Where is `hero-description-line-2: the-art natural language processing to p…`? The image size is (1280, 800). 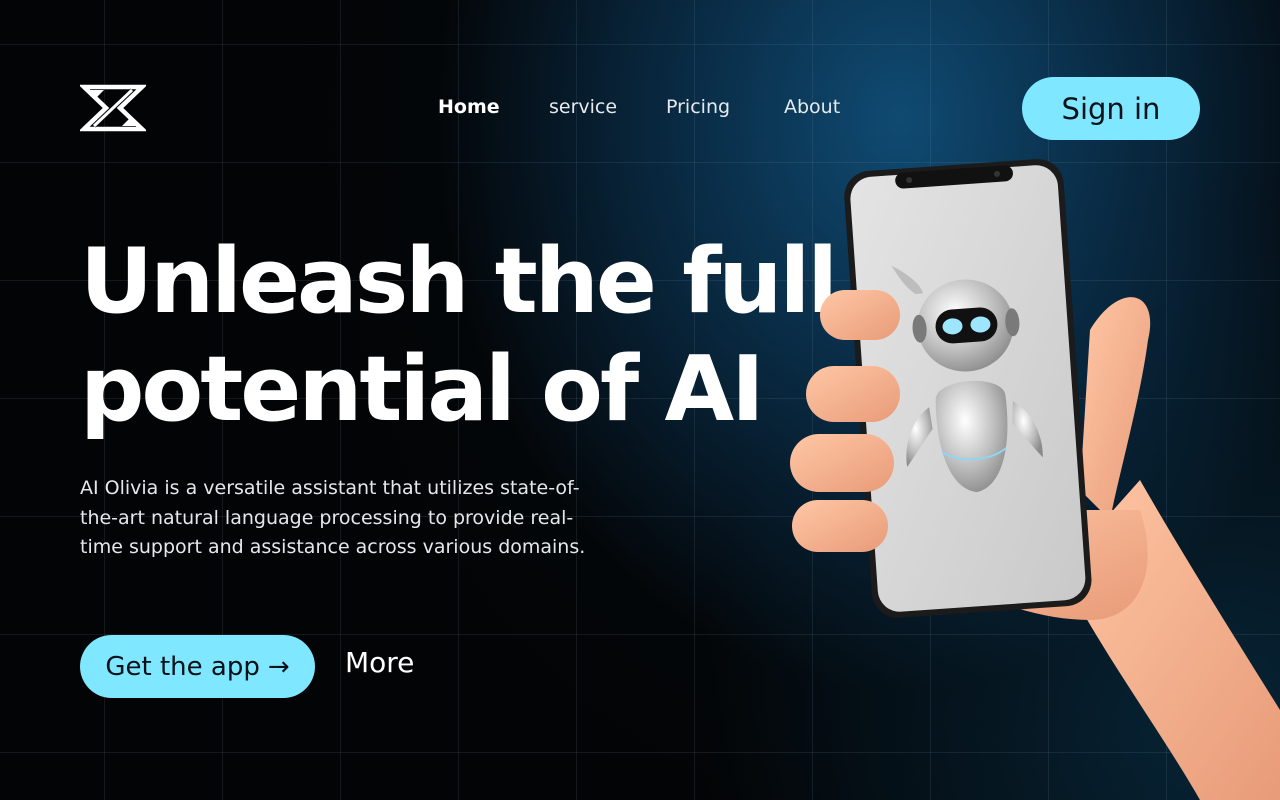 hero-description-line-2: the-art natural language processing to p… is located at coordinates (327, 517).